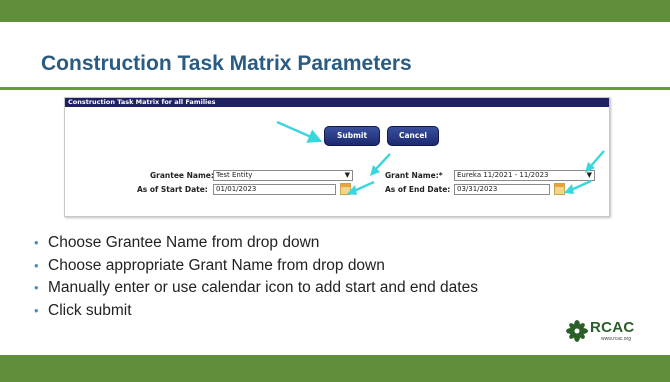  I want to click on leaf-icon, so click(577, 331).